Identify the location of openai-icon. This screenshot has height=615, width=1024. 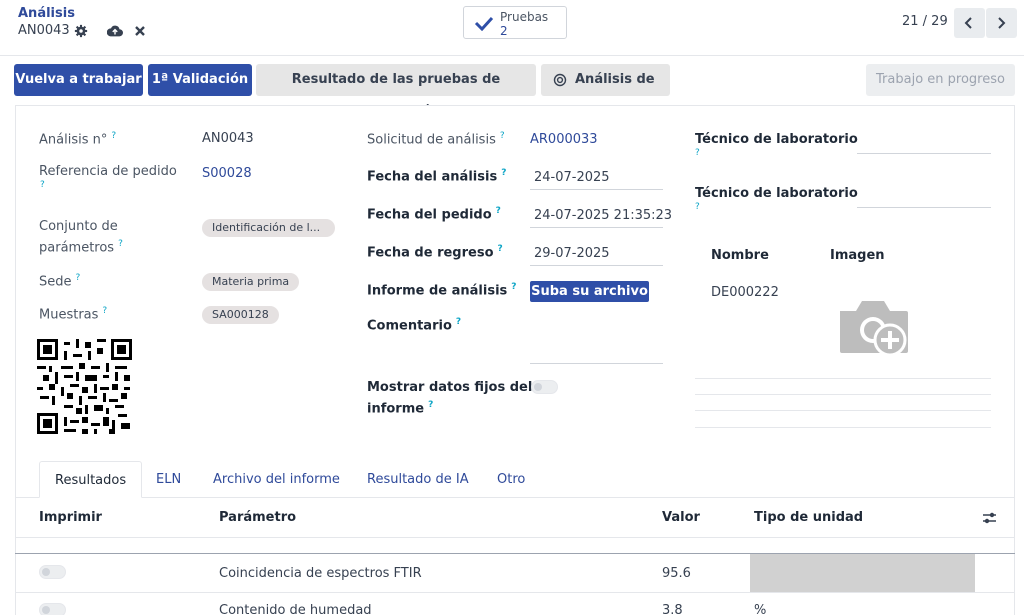
(560, 80).